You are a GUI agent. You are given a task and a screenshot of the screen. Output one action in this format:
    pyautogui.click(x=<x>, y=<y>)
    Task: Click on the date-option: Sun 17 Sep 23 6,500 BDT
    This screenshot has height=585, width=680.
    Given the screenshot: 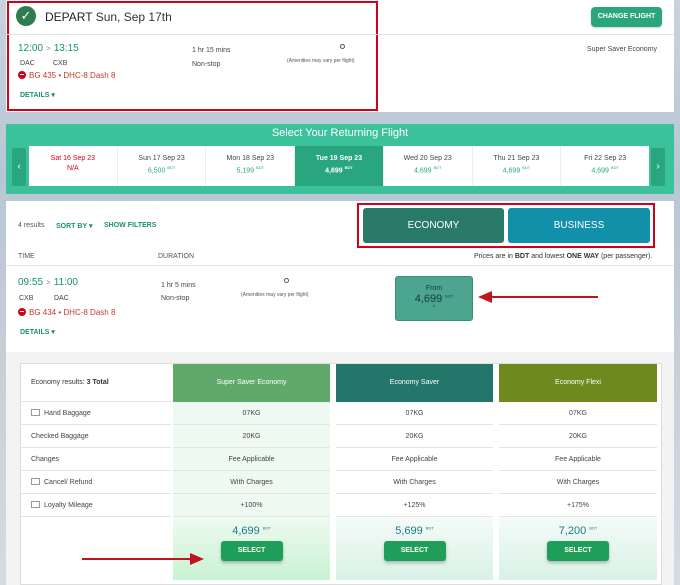 What is the action you would take?
    pyautogui.click(x=162, y=166)
    